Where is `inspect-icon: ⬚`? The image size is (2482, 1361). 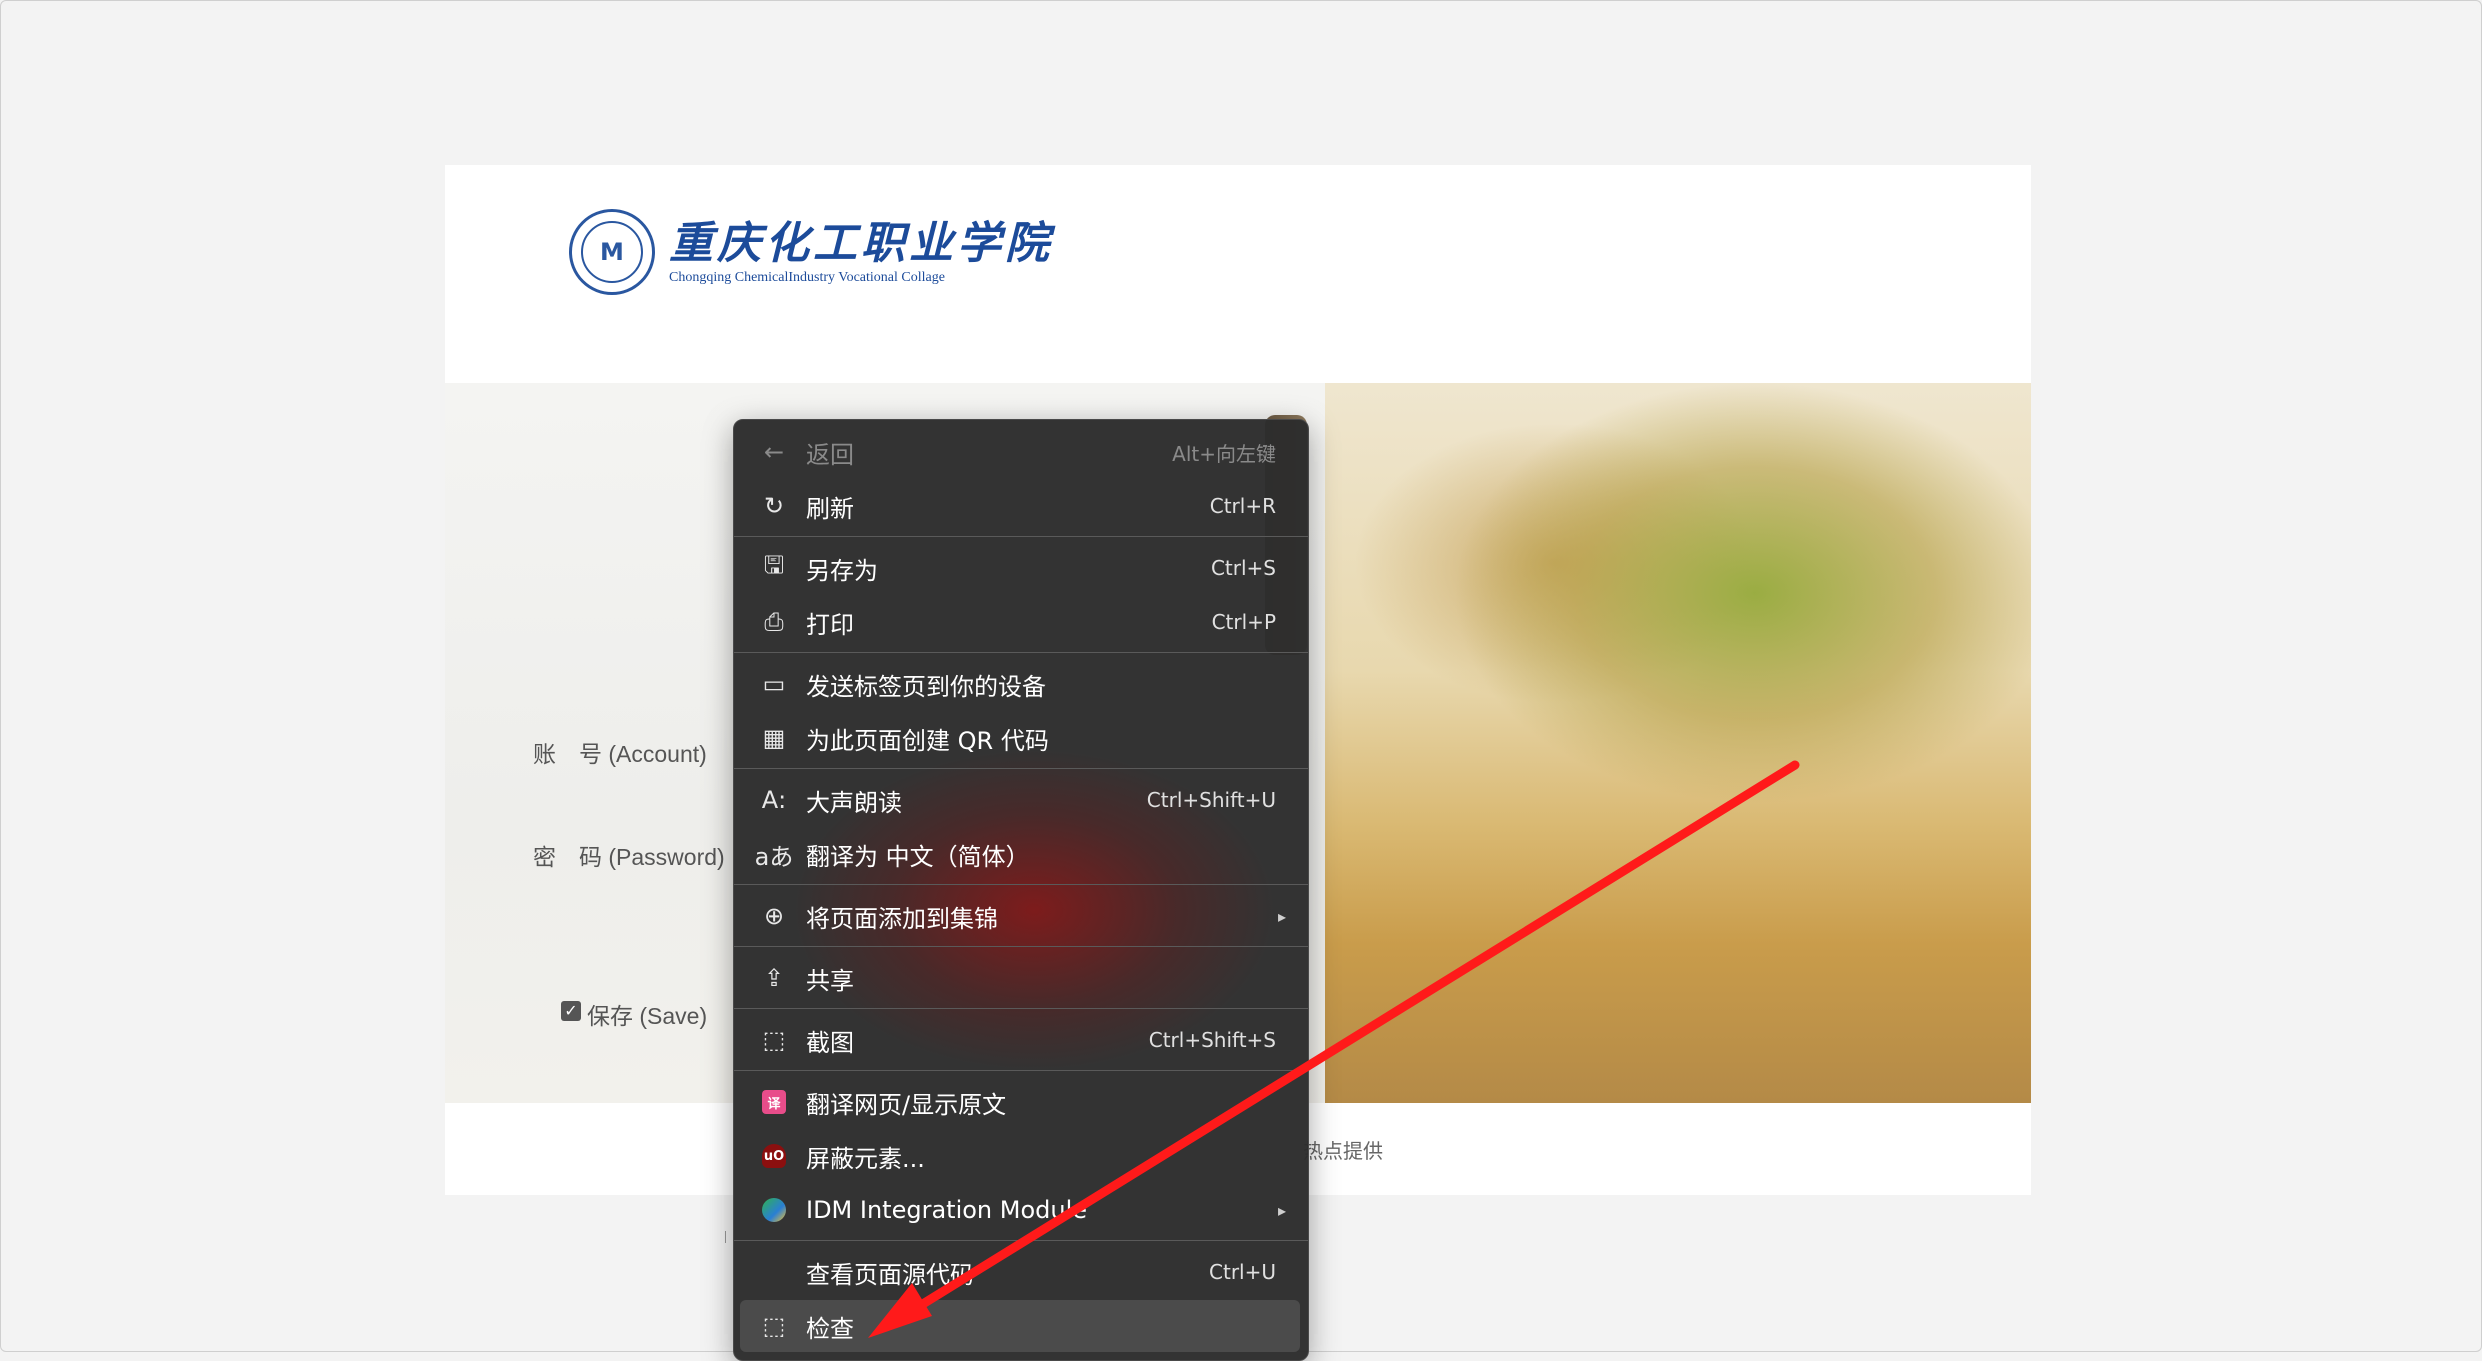 inspect-icon: ⬚ is located at coordinates (774, 1326).